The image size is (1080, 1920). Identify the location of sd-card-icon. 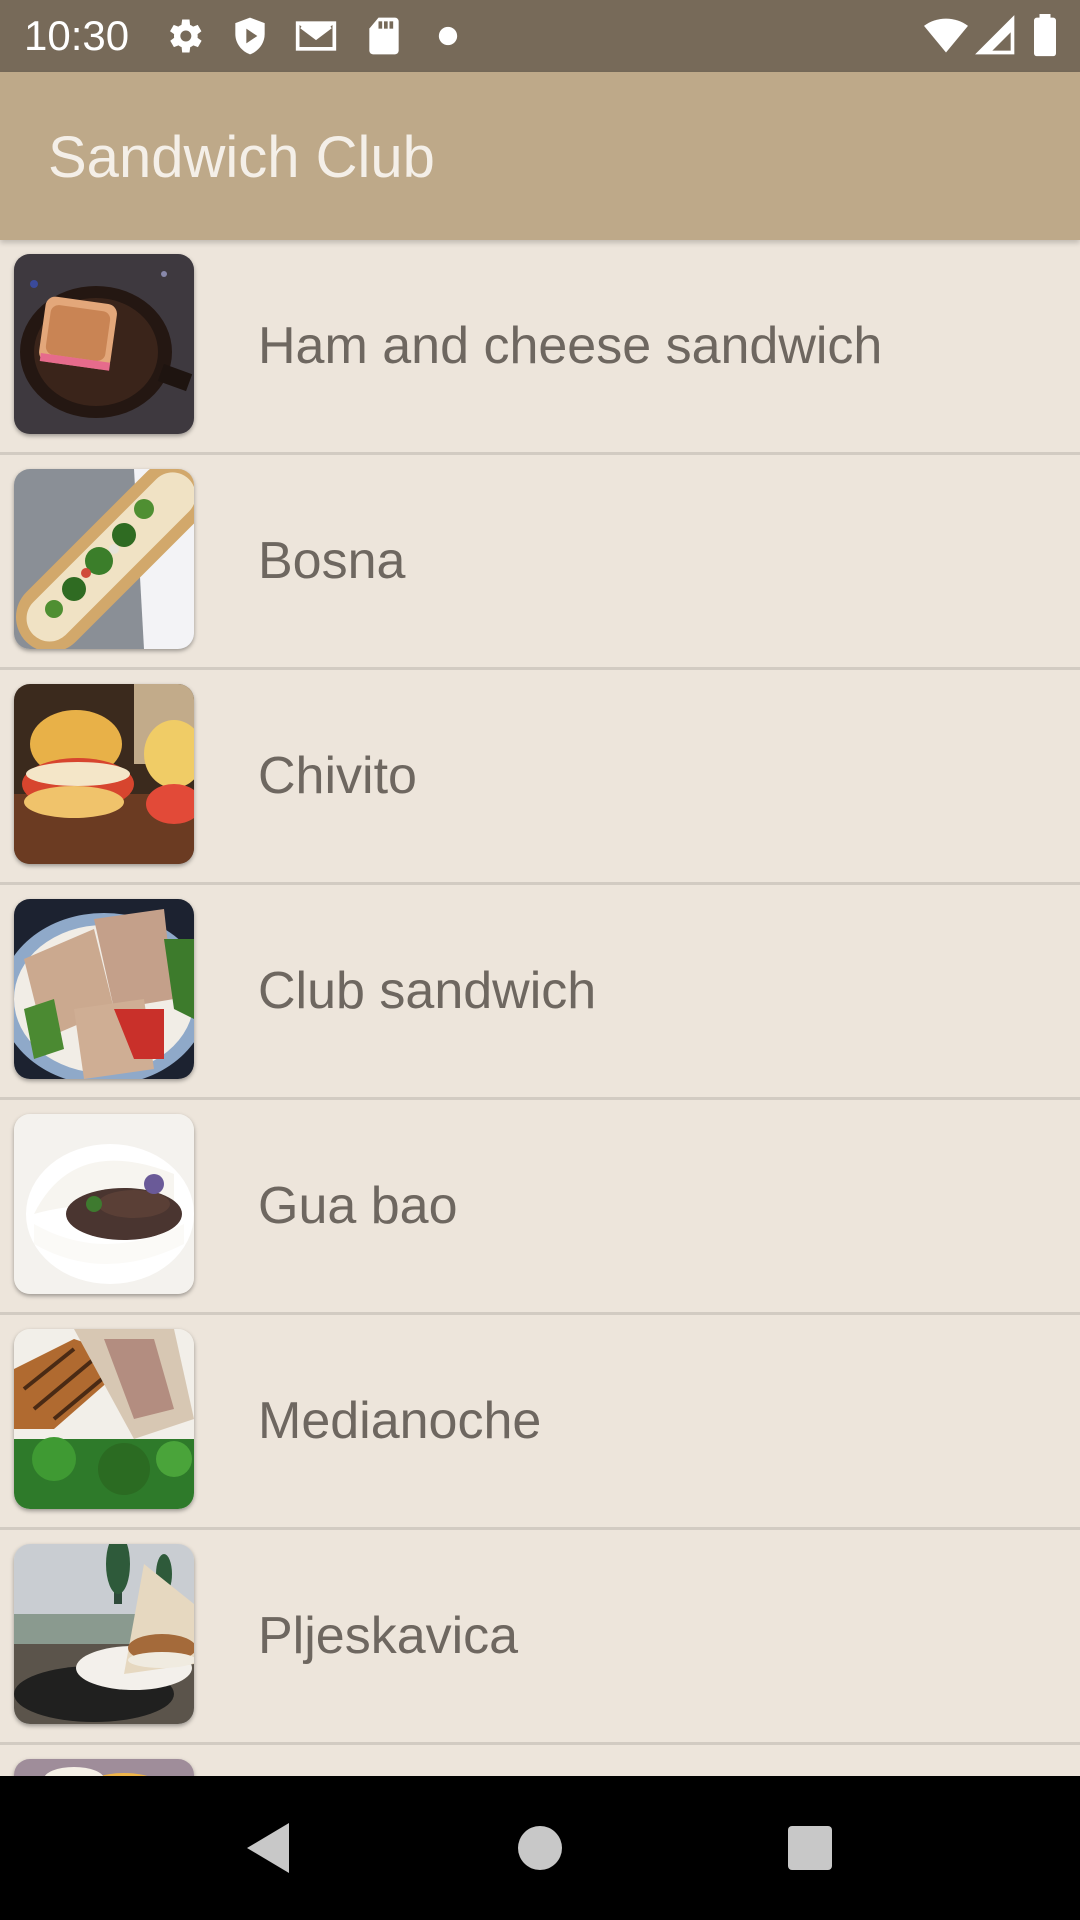
(384, 36).